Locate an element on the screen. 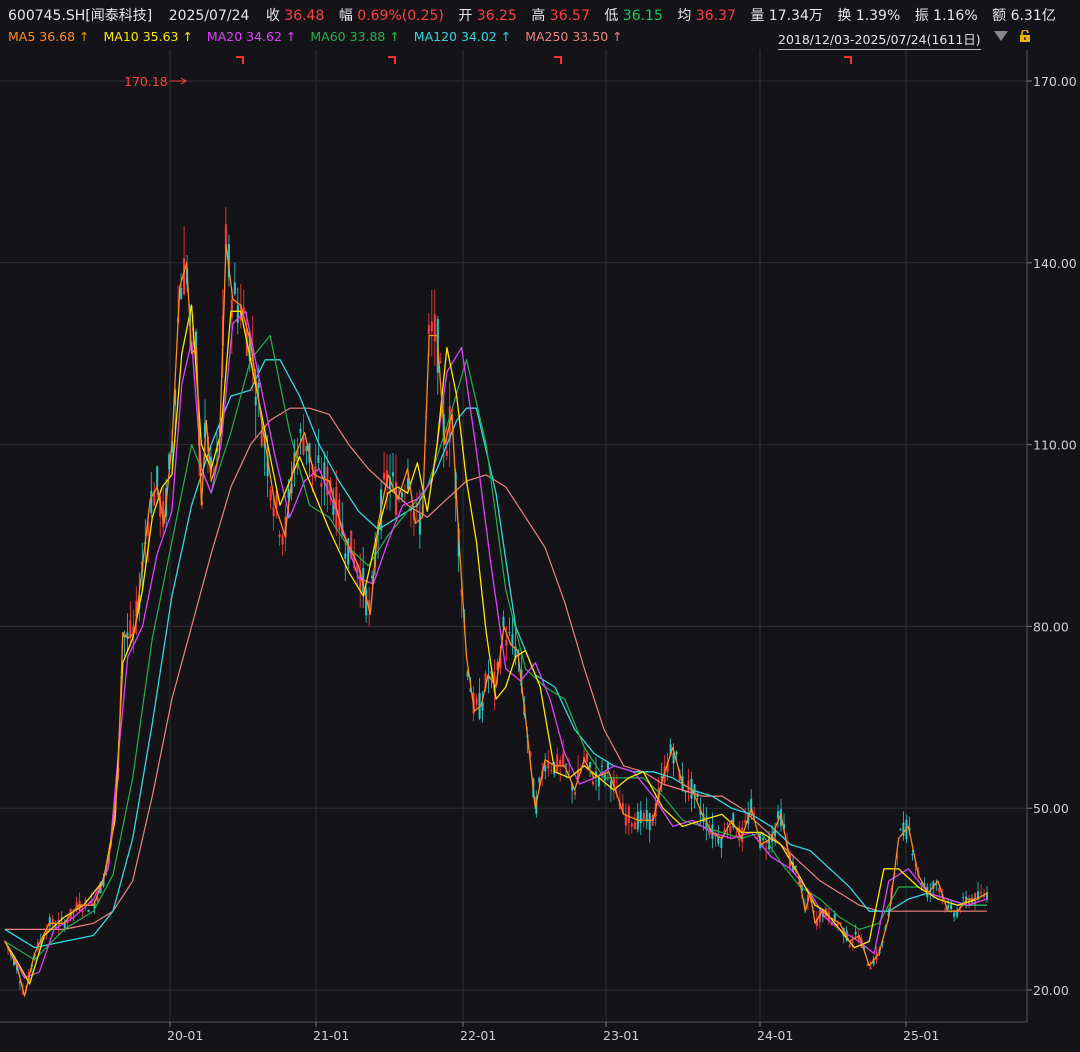  x-tick-label: 22-01 is located at coordinates (478, 1035).